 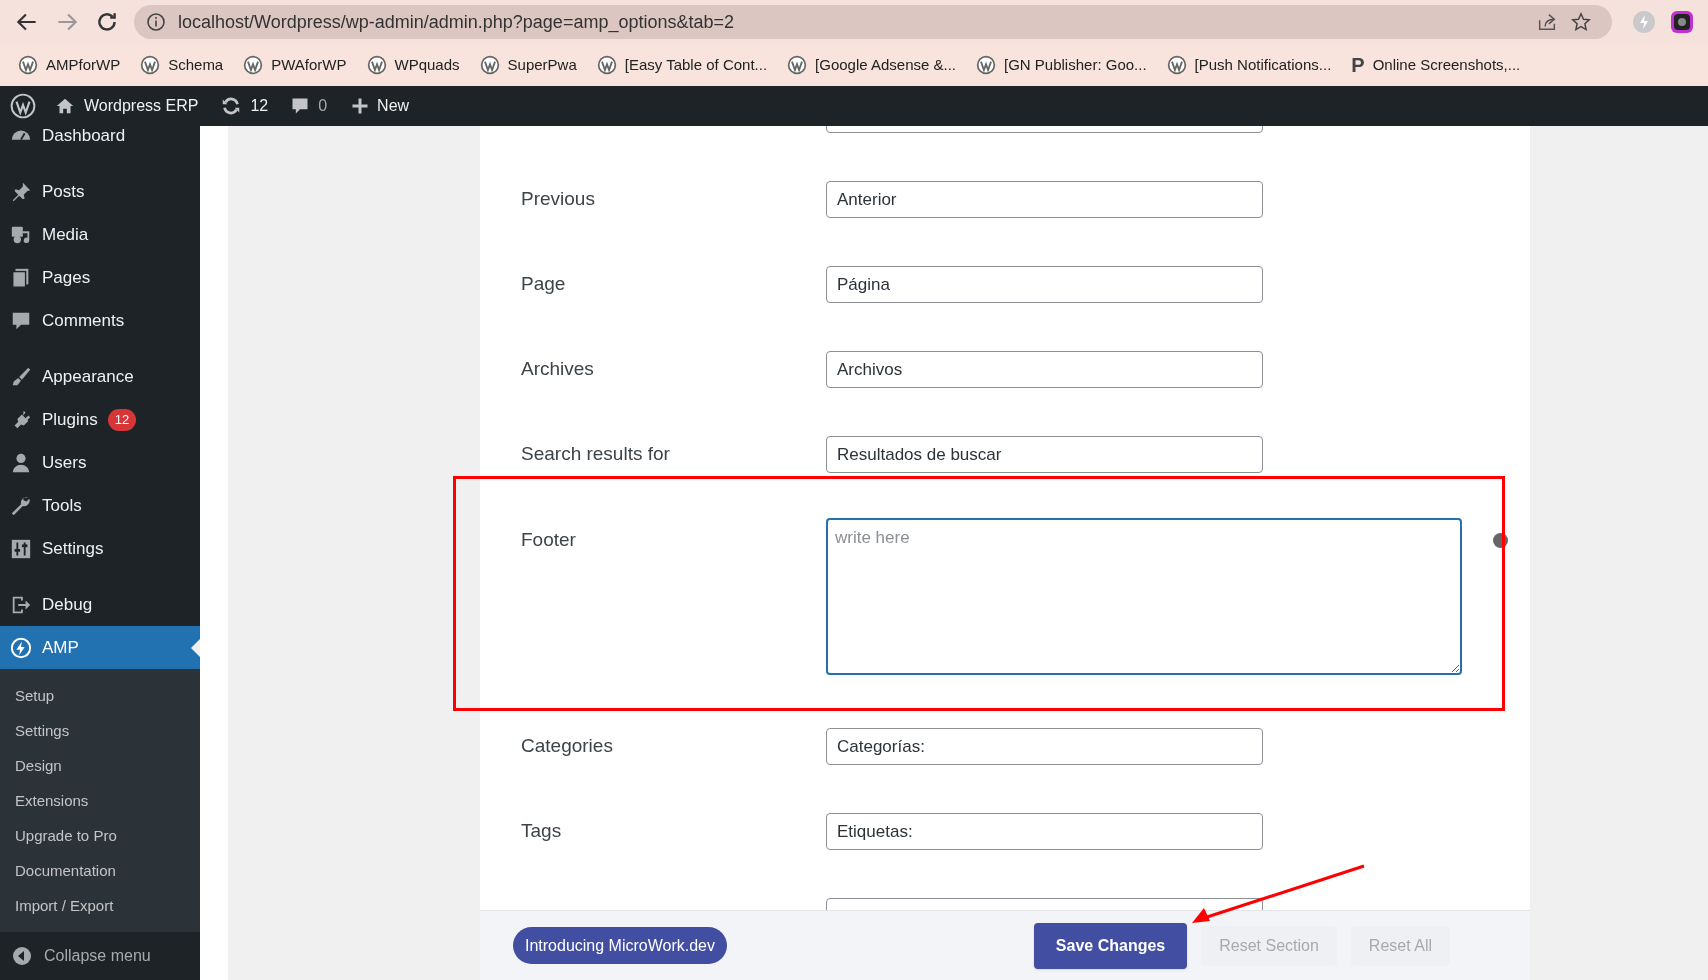 What do you see at coordinates (544, 284) in the screenshot?
I see `field-label: Page` at bounding box center [544, 284].